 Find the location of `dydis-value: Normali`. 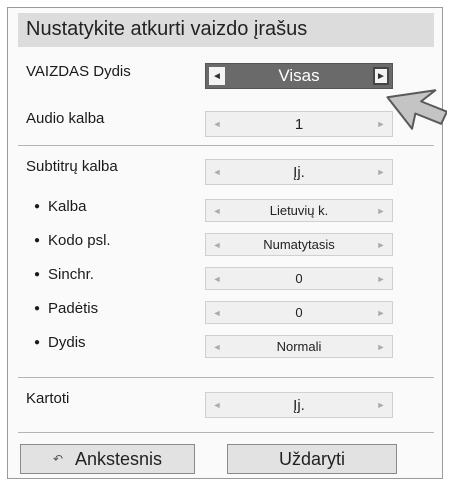

dydis-value: Normali is located at coordinates (299, 346).